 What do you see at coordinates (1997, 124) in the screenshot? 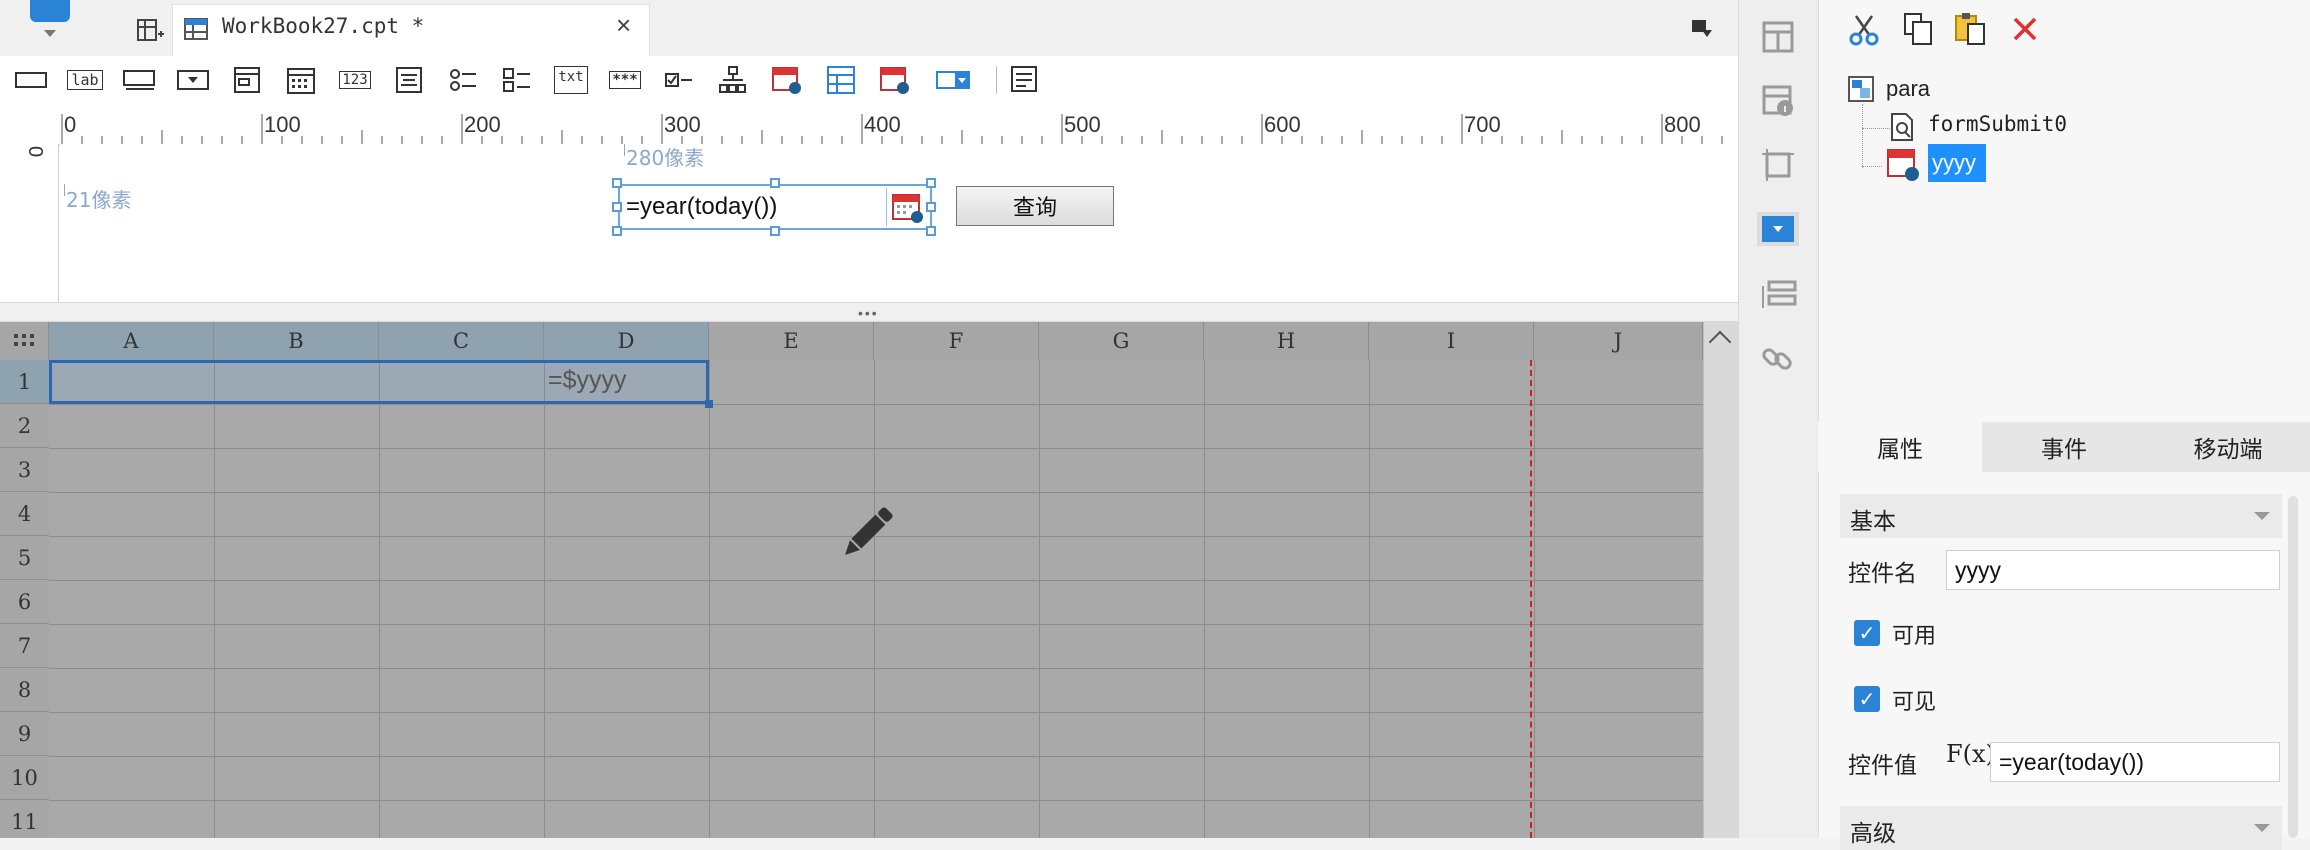
I see `tree-node-formsubmit: formSubmit0` at bounding box center [1997, 124].